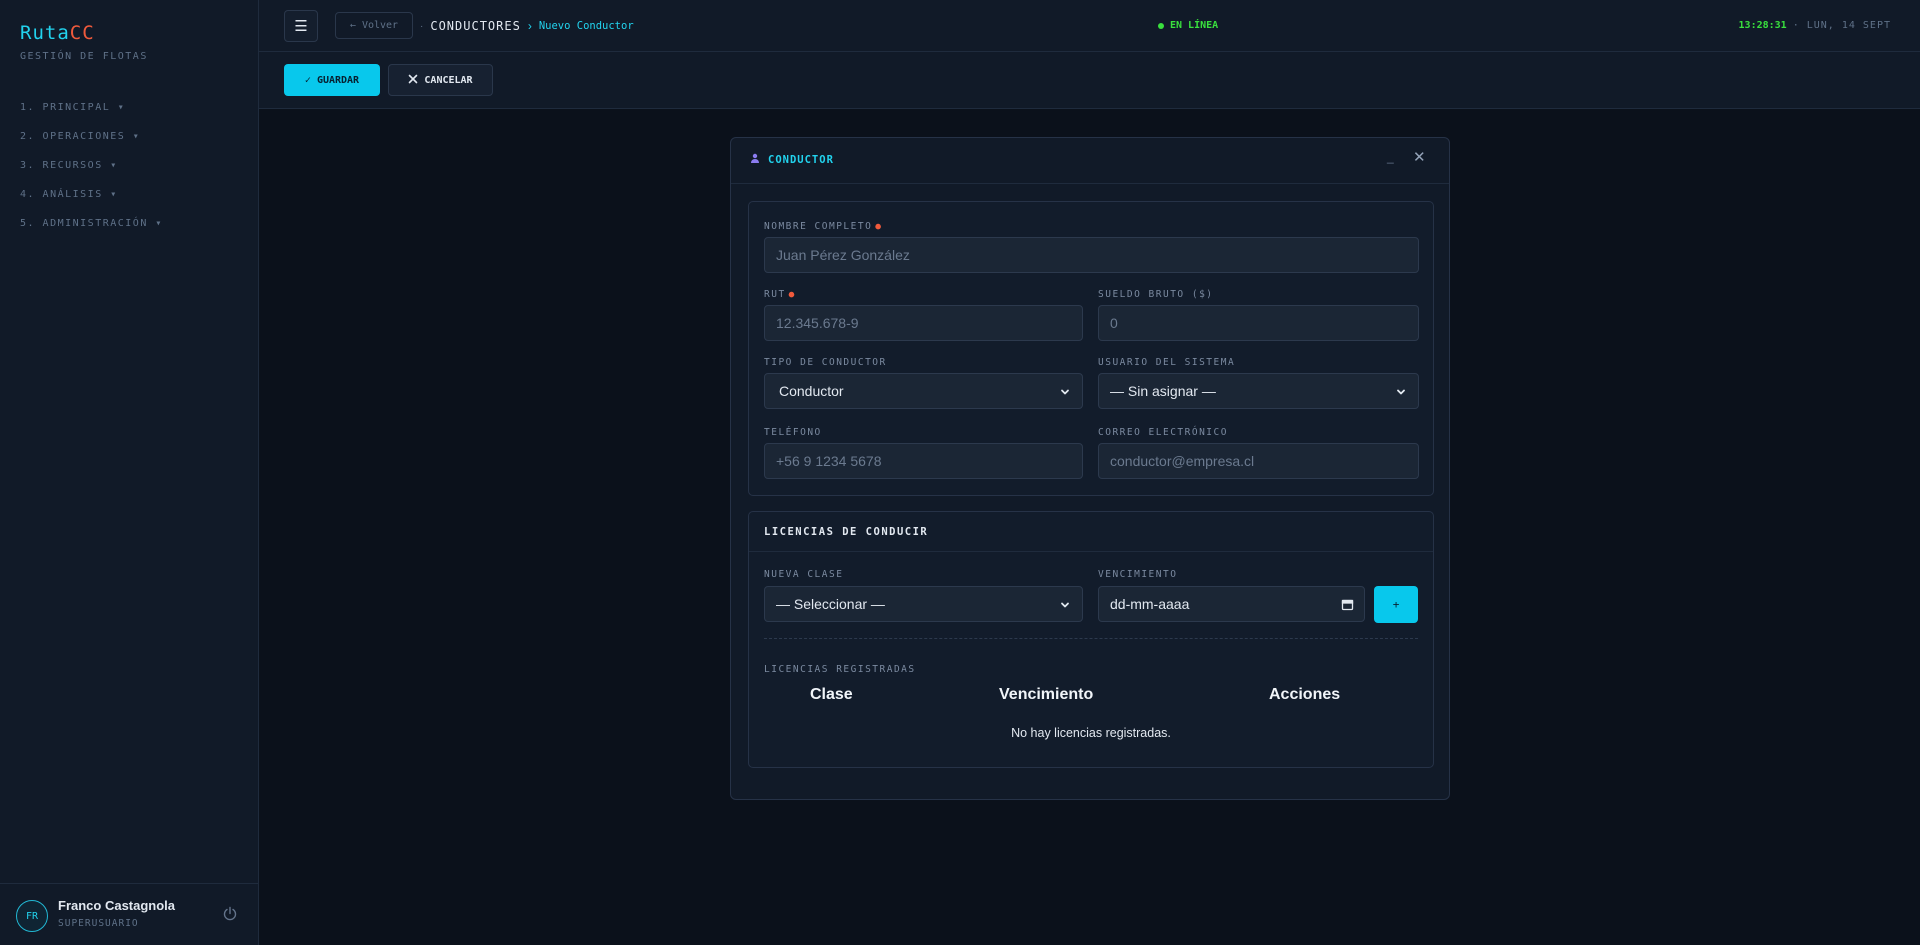 This screenshot has width=1920, height=945. What do you see at coordinates (1091, 551) in the screenshot?
I see `divider` at bounding box center [1091, 551].